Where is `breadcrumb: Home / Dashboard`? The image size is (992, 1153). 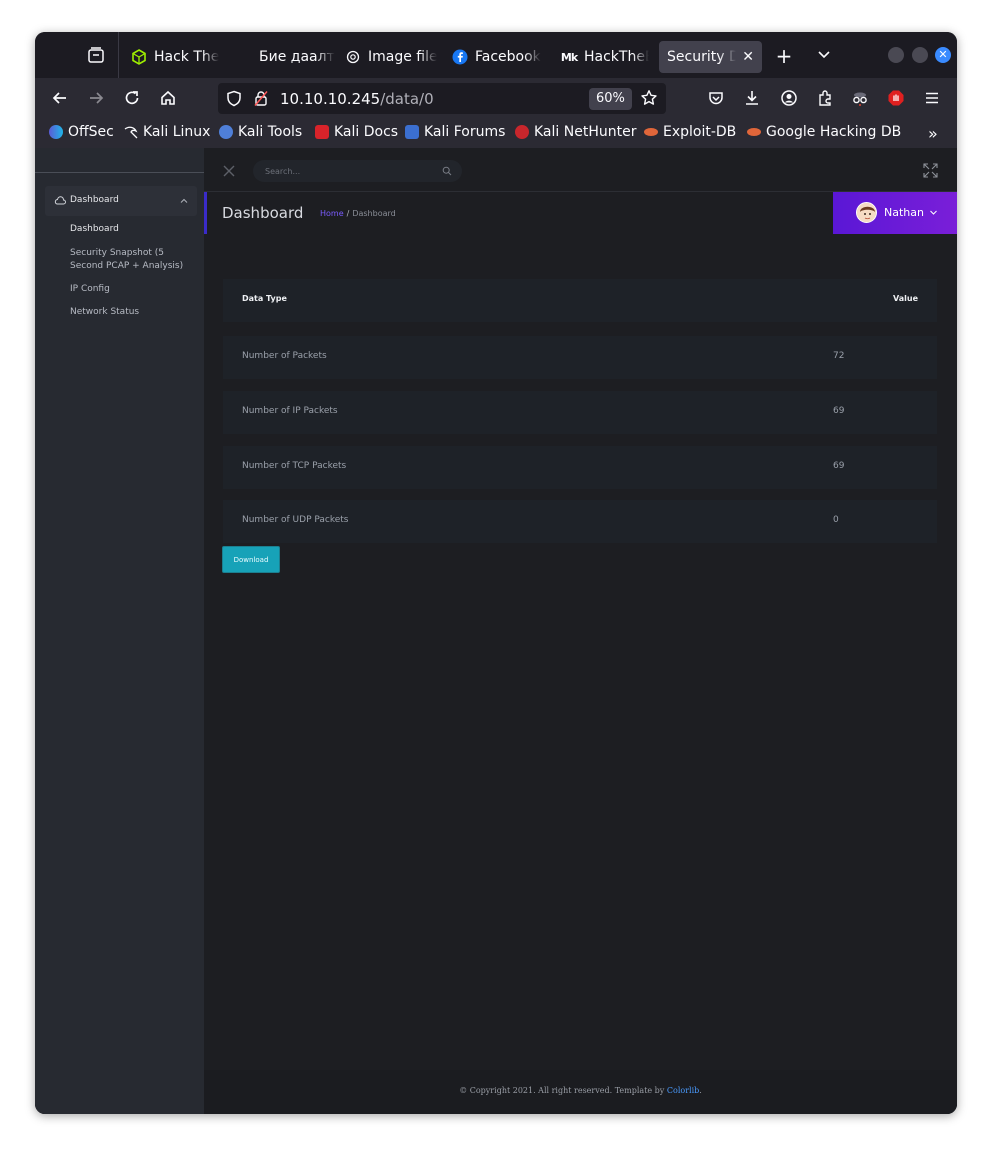 breadcrumb: Home / Dashboard is located at coordinates (358, 213).